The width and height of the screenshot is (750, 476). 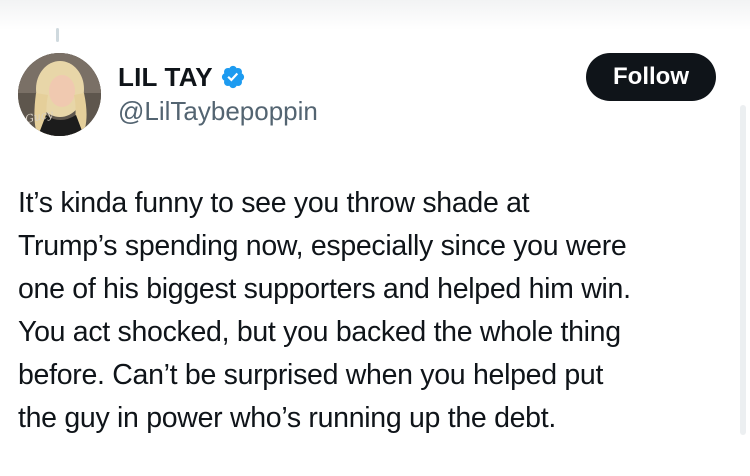 What do you see at coordinates (57, 35) in the screenshot?
I see `thread-connector-line` at bounding box center [57, 35].